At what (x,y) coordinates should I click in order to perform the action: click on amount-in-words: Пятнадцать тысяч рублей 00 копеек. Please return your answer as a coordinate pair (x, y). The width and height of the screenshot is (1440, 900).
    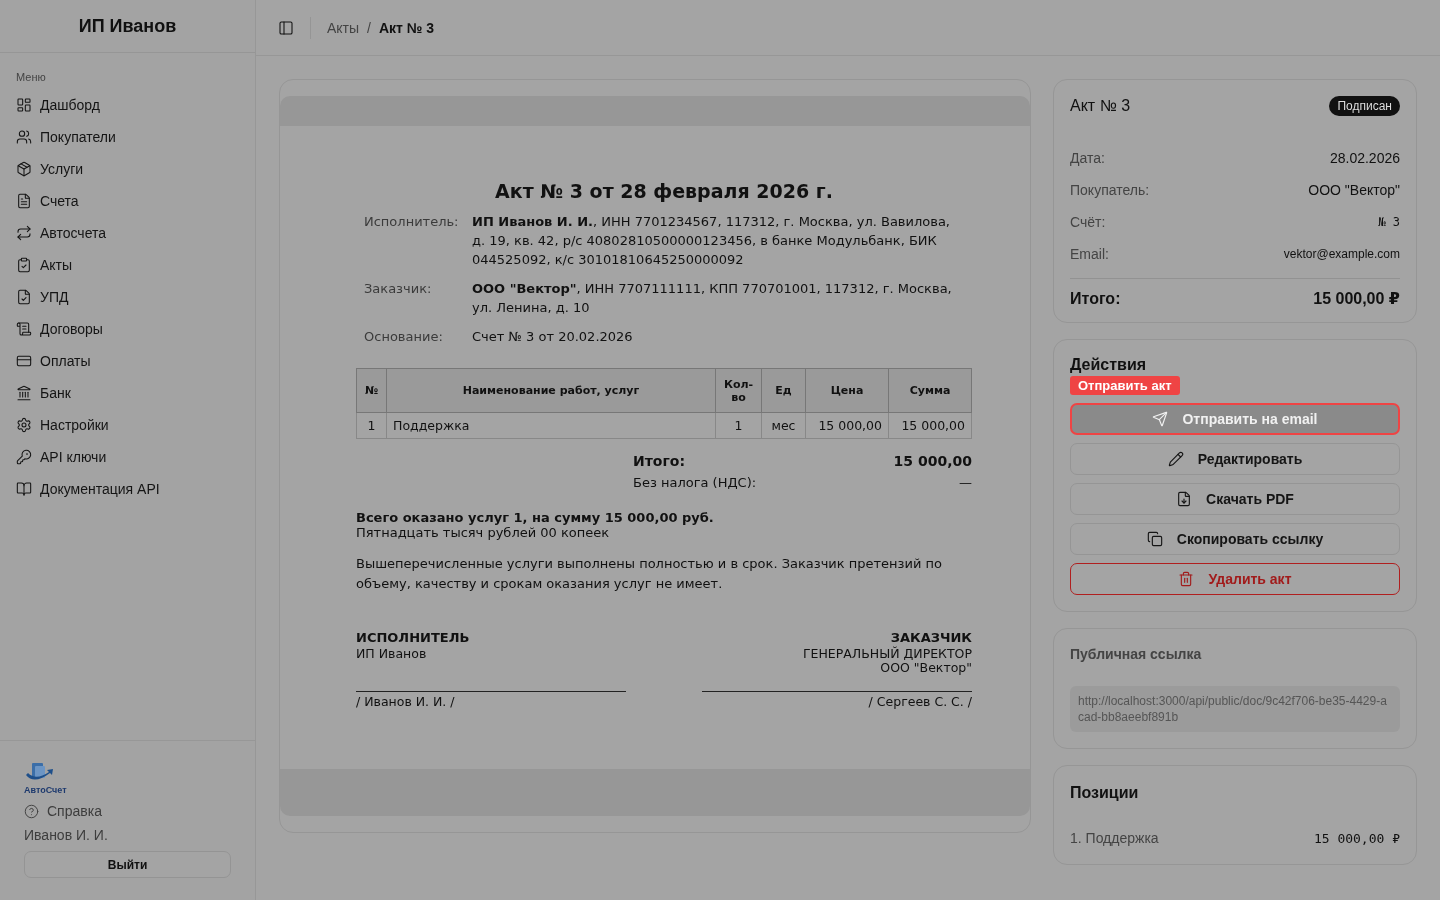
    Looking at the image, I should click on (483, 532).